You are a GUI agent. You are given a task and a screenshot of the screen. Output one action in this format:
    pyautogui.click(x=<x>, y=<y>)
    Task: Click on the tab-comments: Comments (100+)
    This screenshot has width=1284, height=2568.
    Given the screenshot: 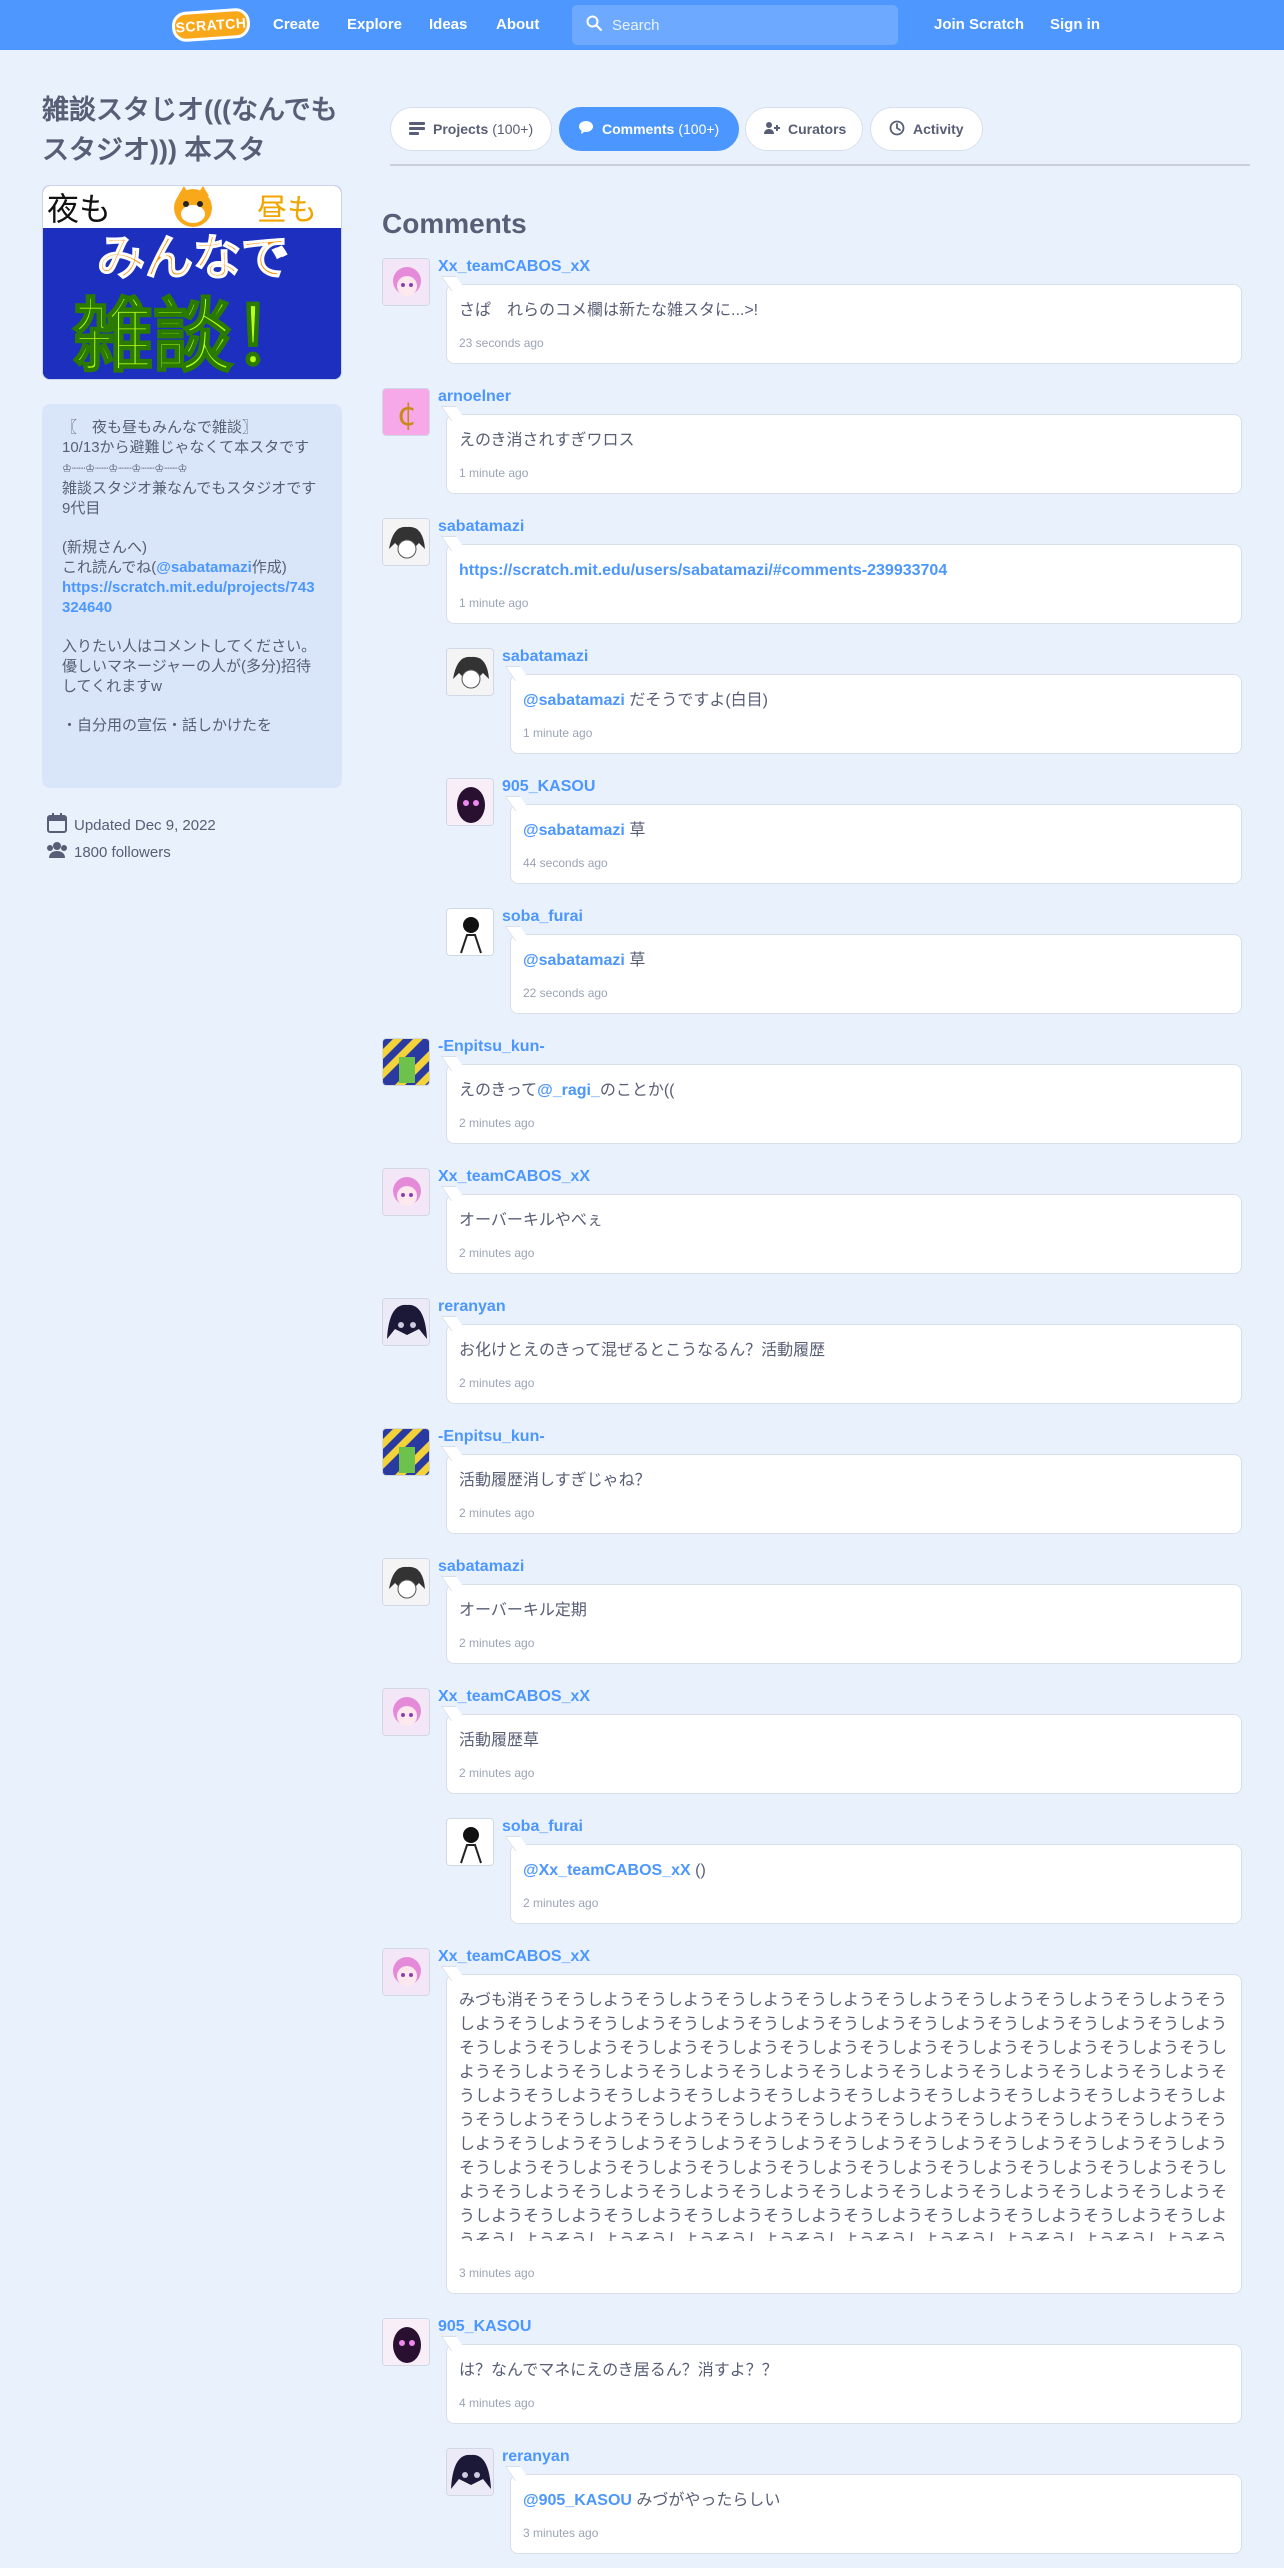 What is the action you would take?
    pyautogui.click(x=649, y=129)
    